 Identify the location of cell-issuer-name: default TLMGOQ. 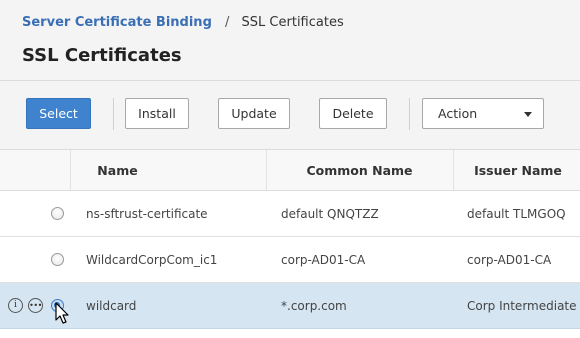
(516, 214).